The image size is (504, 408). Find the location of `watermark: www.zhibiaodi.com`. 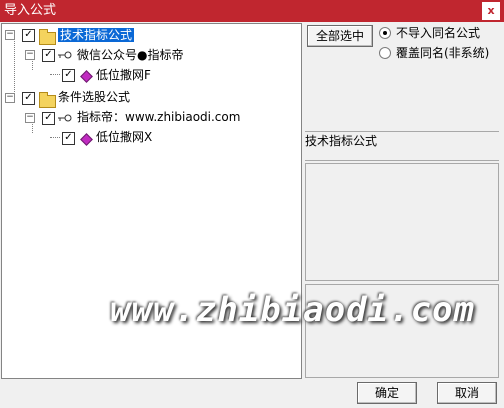

watermark: www.zhibiaodi.com is located at coordinates (292, 310).